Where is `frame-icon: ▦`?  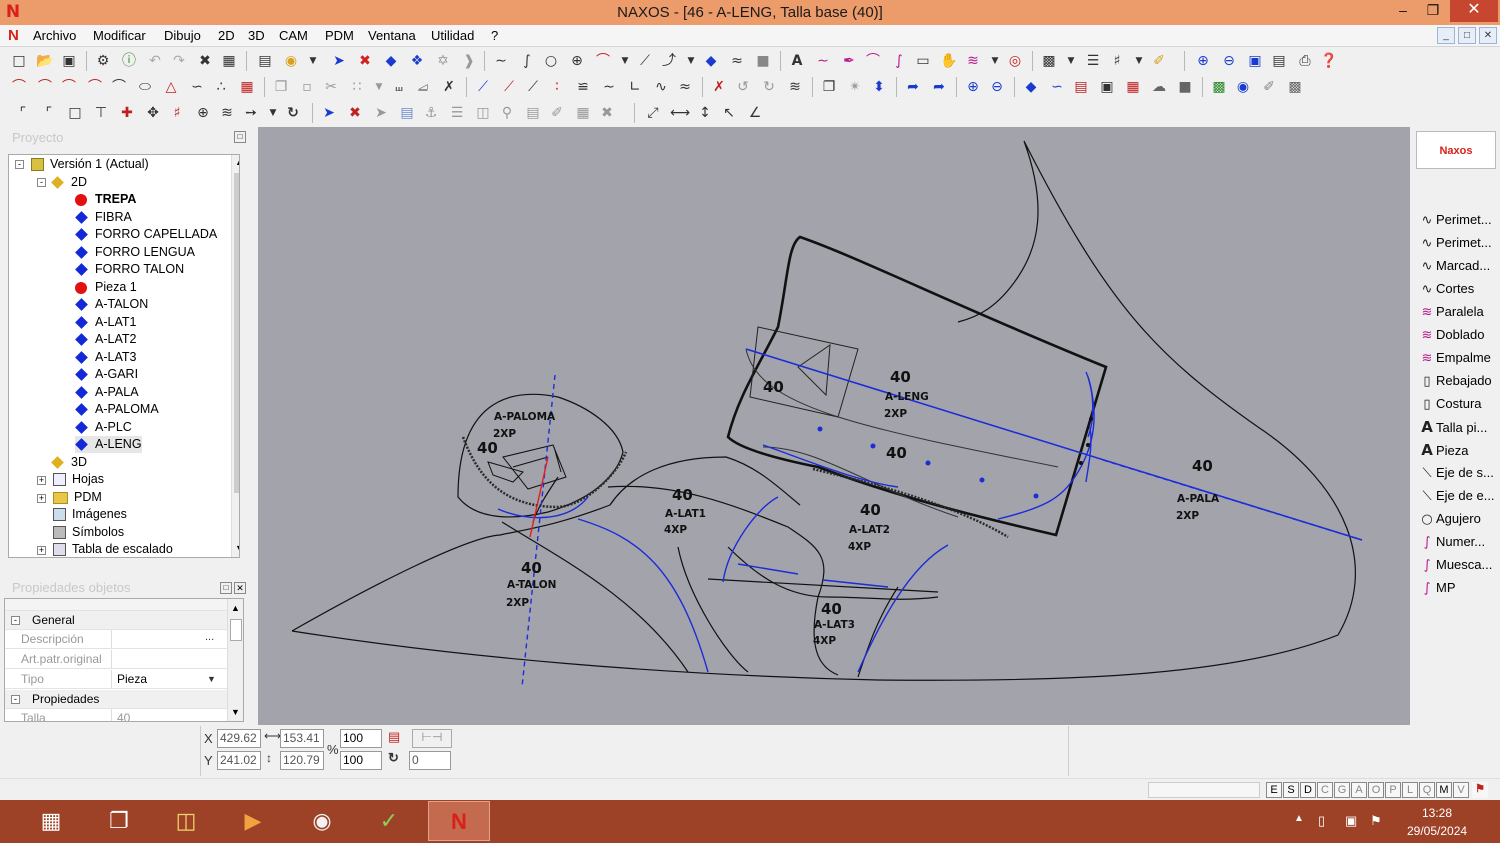 frame-icon: ▦ is located at coordinates (583, 113).